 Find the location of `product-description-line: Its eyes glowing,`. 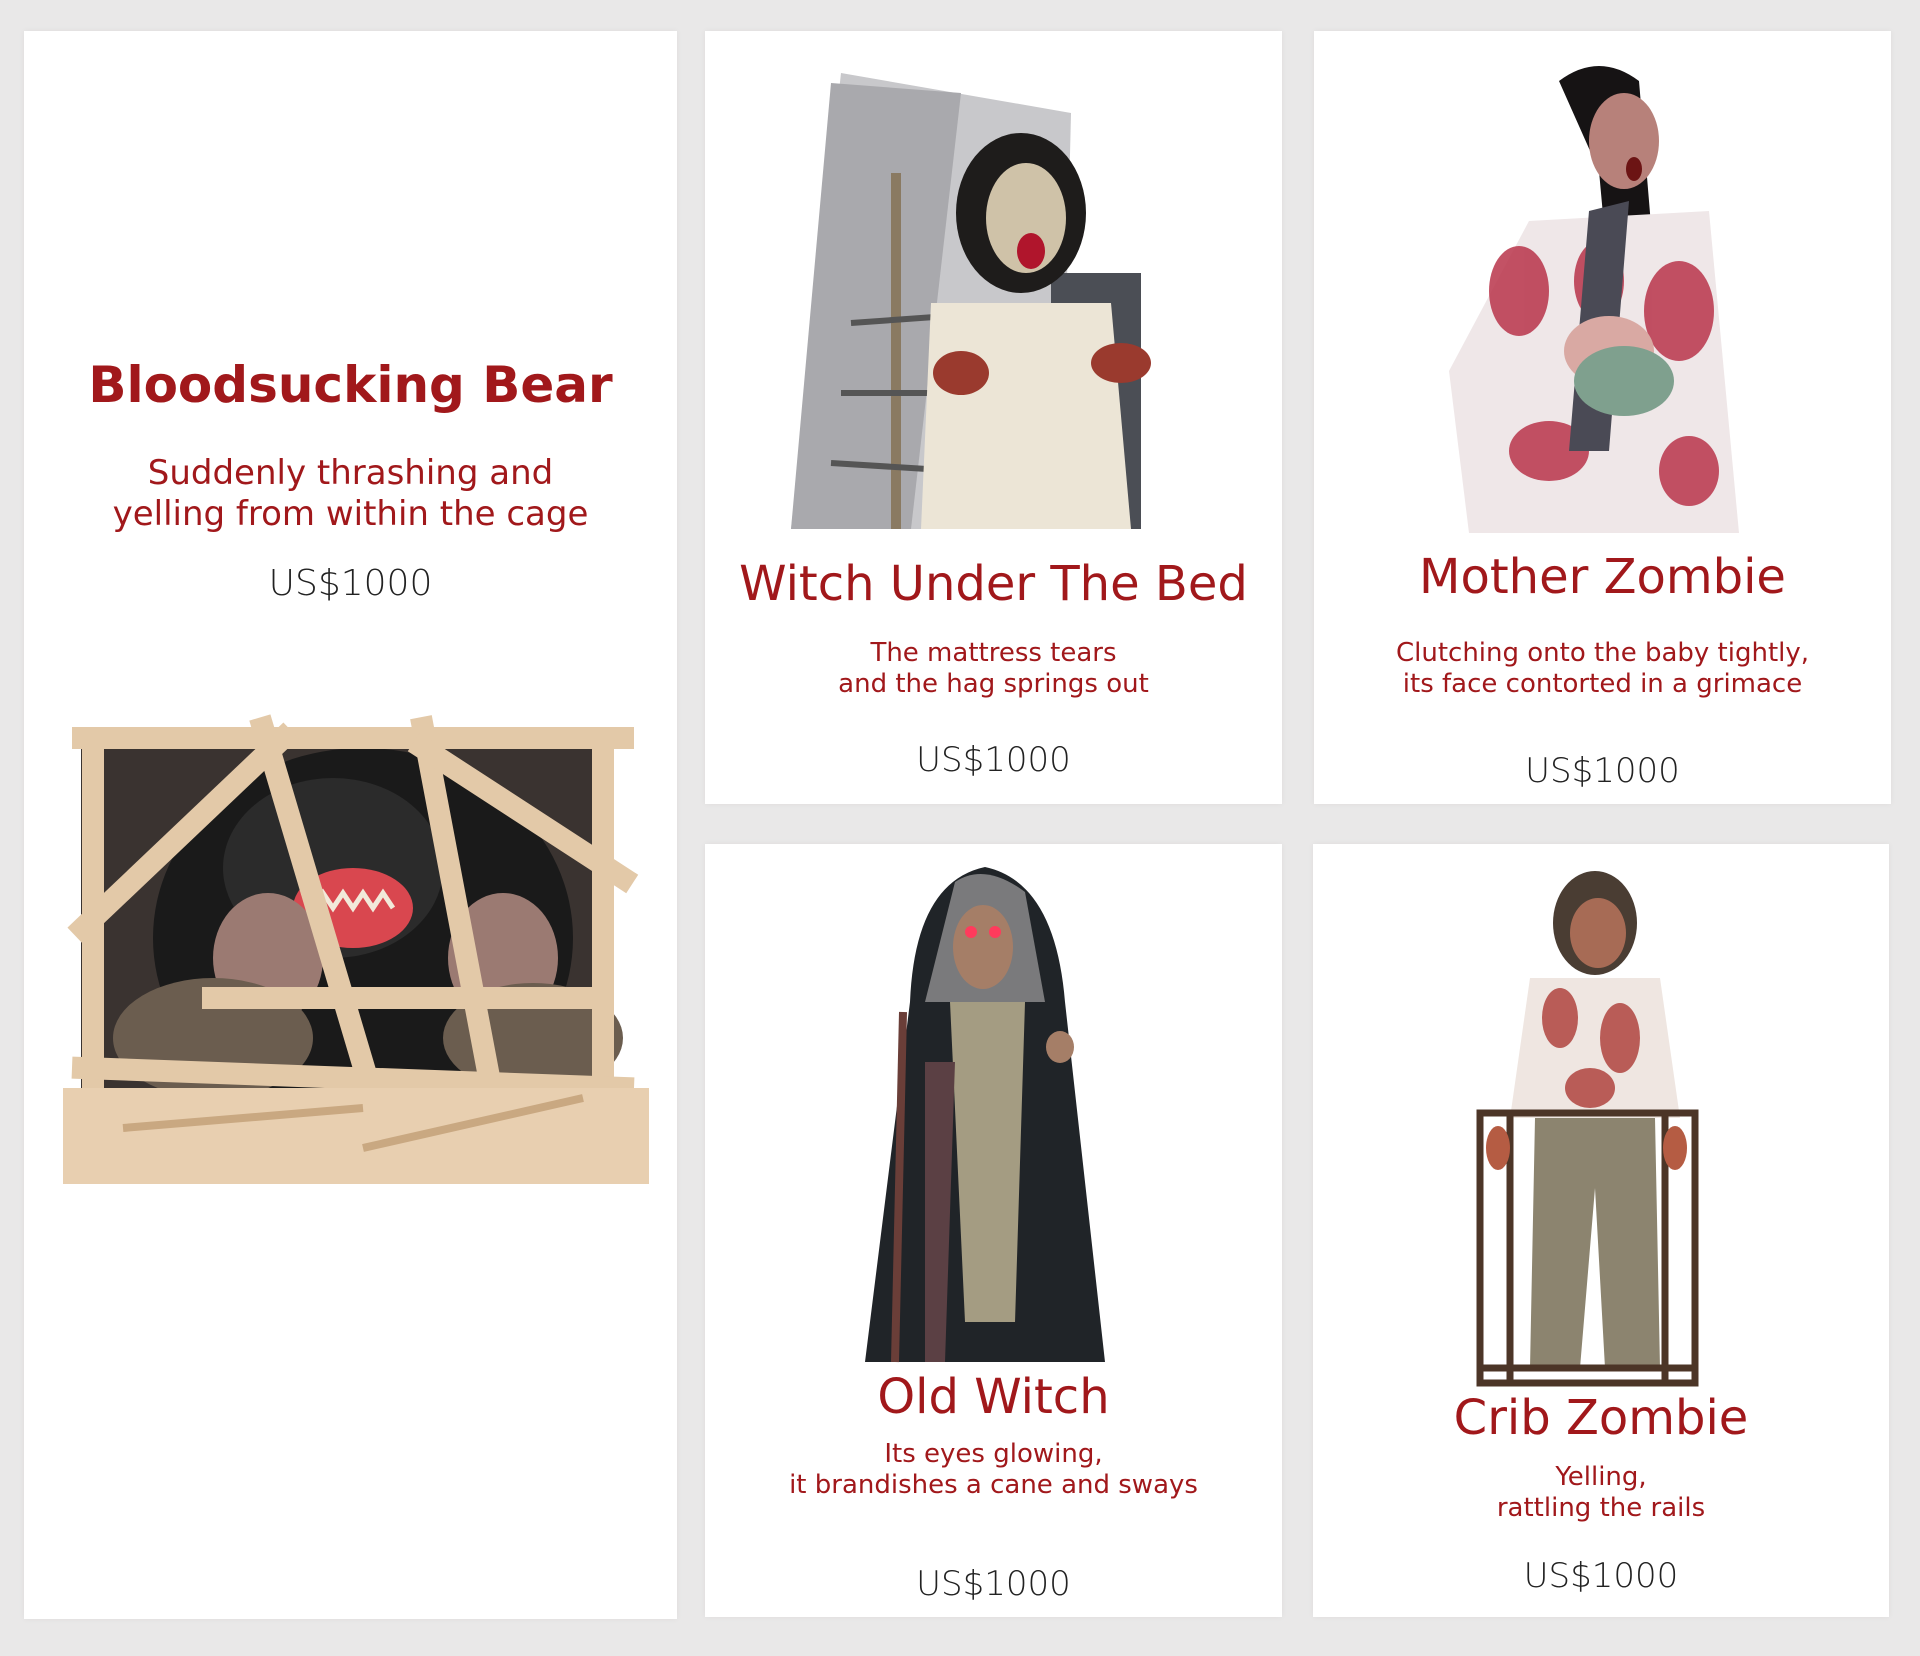

product-description-line: Its eyes glowing, is located at coordinates (993, 1454).